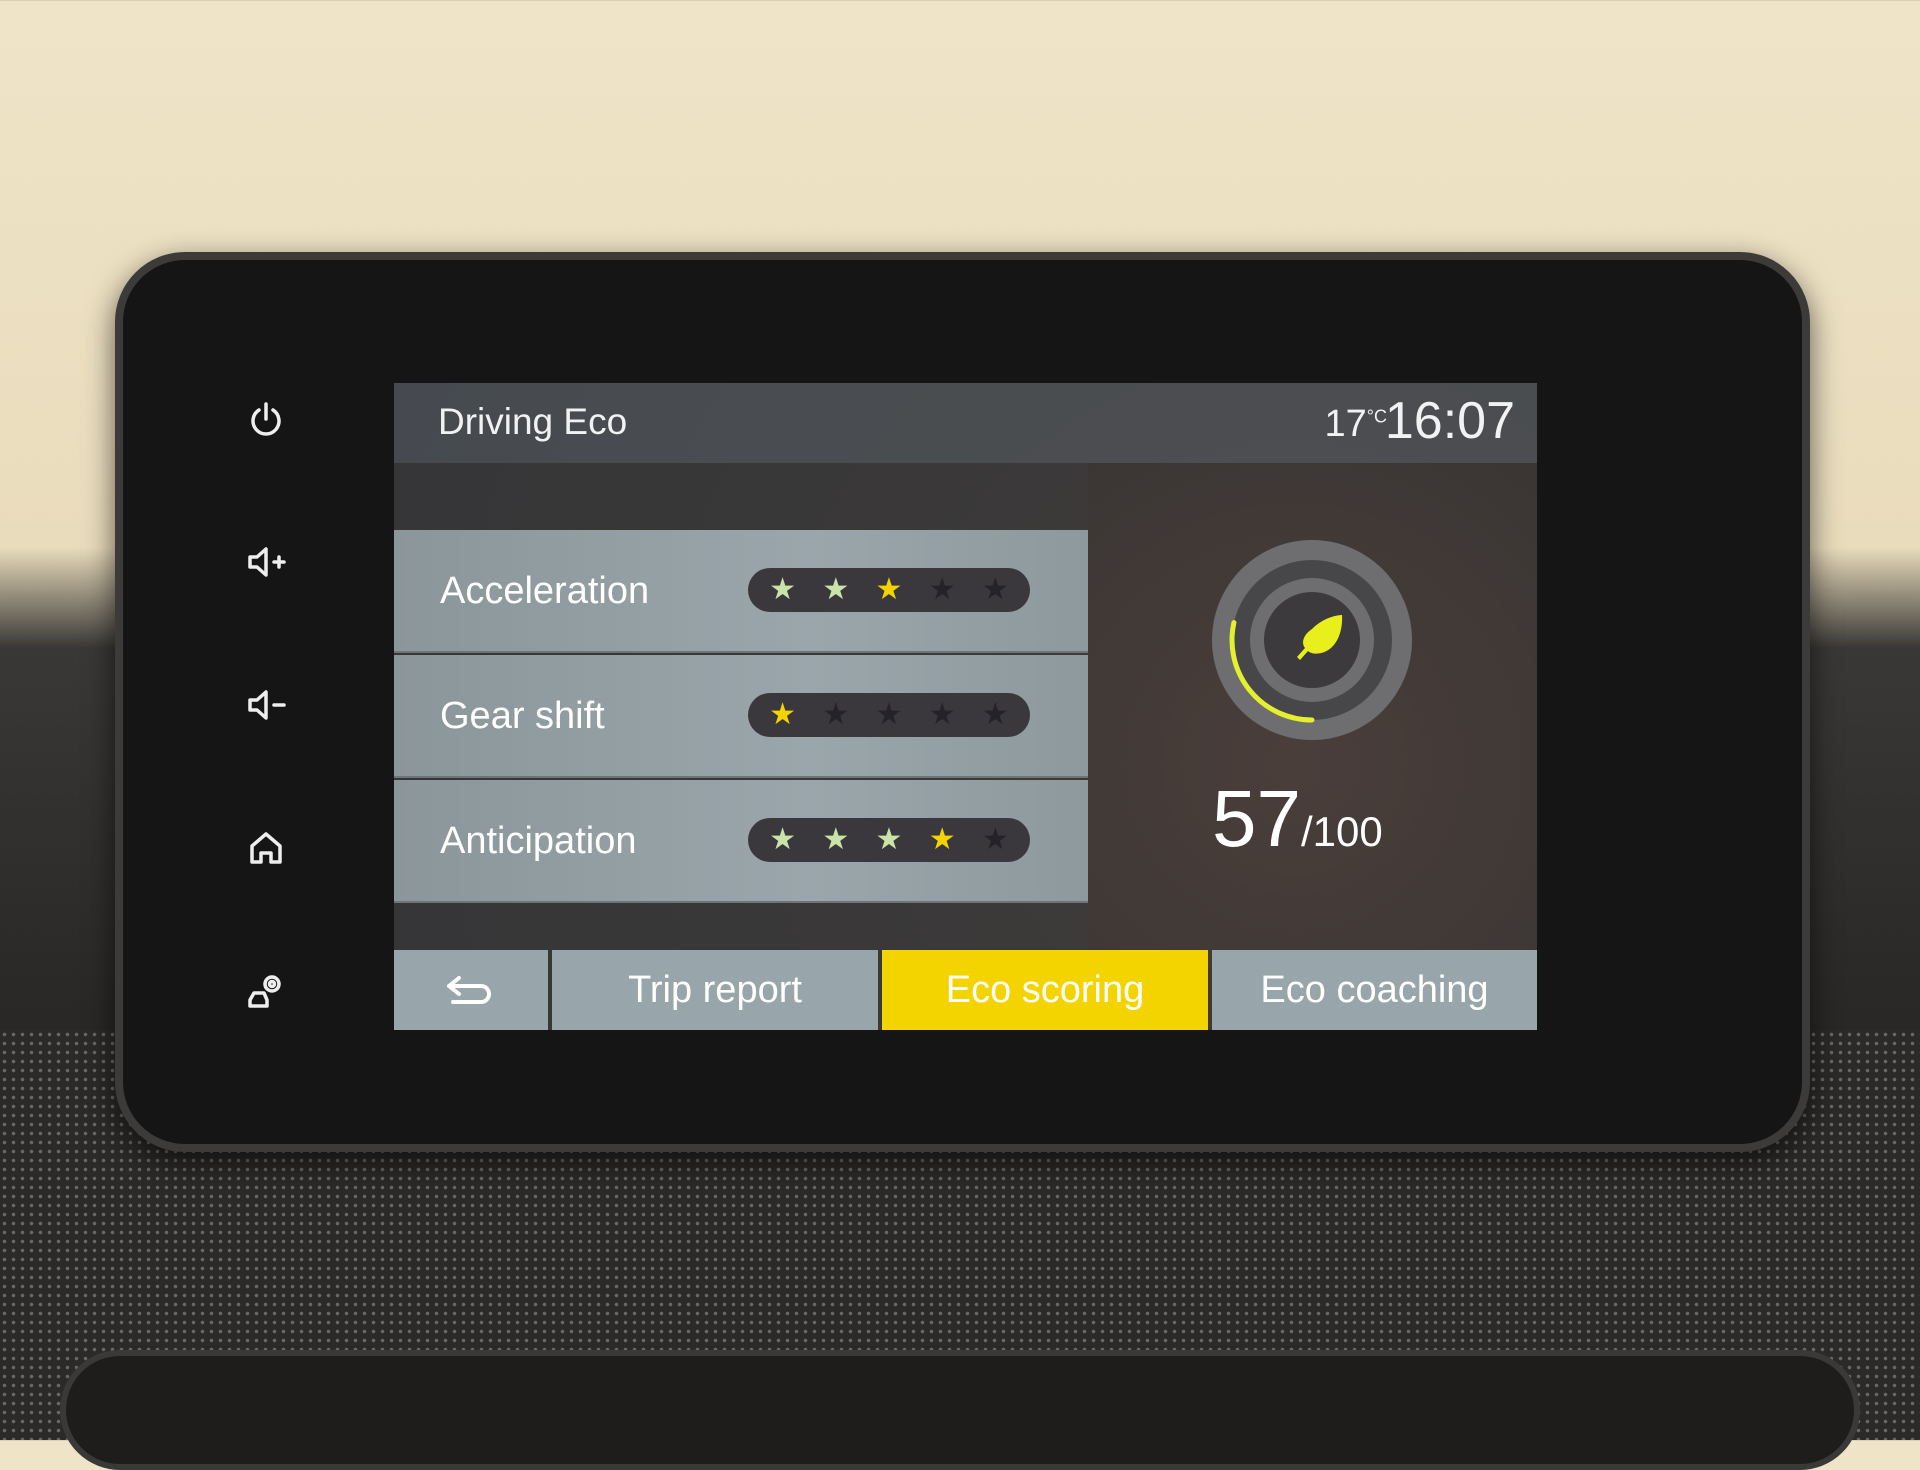 The width and height of the screenshot is (1920, 1470). I want to click on volume-down-button, so click(266, 705).